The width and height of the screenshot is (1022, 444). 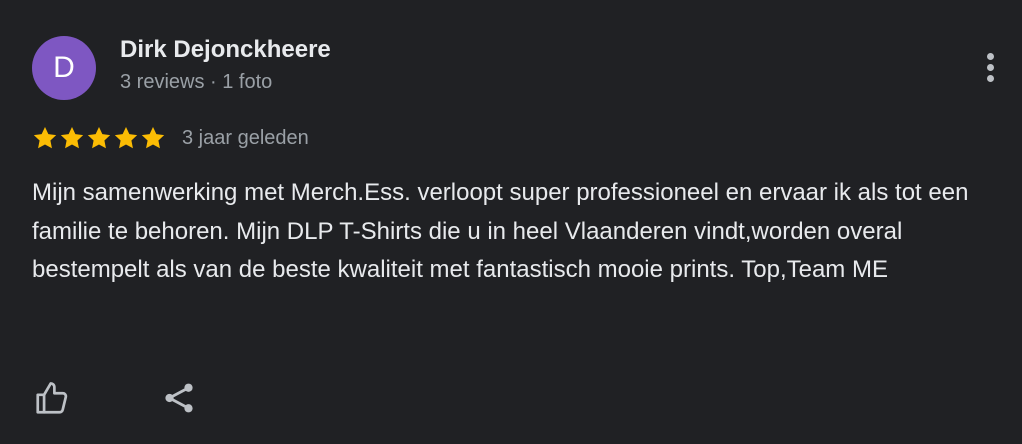 I want to click on rating-row: 3 jaar geleden, so click(x=170, y=138).